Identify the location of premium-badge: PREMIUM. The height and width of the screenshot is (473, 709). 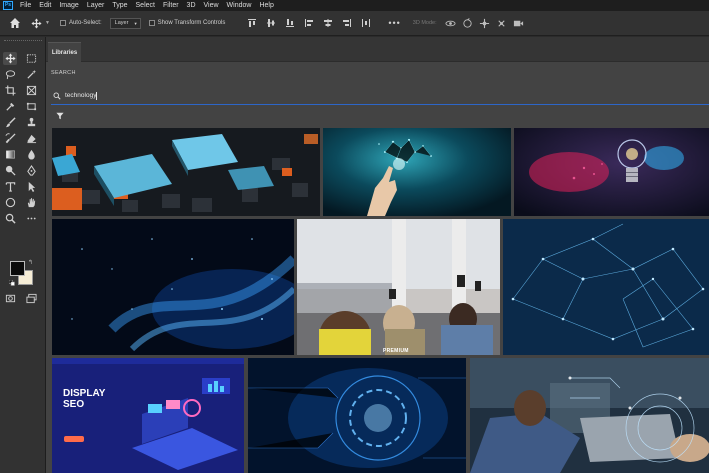
(396, 351).